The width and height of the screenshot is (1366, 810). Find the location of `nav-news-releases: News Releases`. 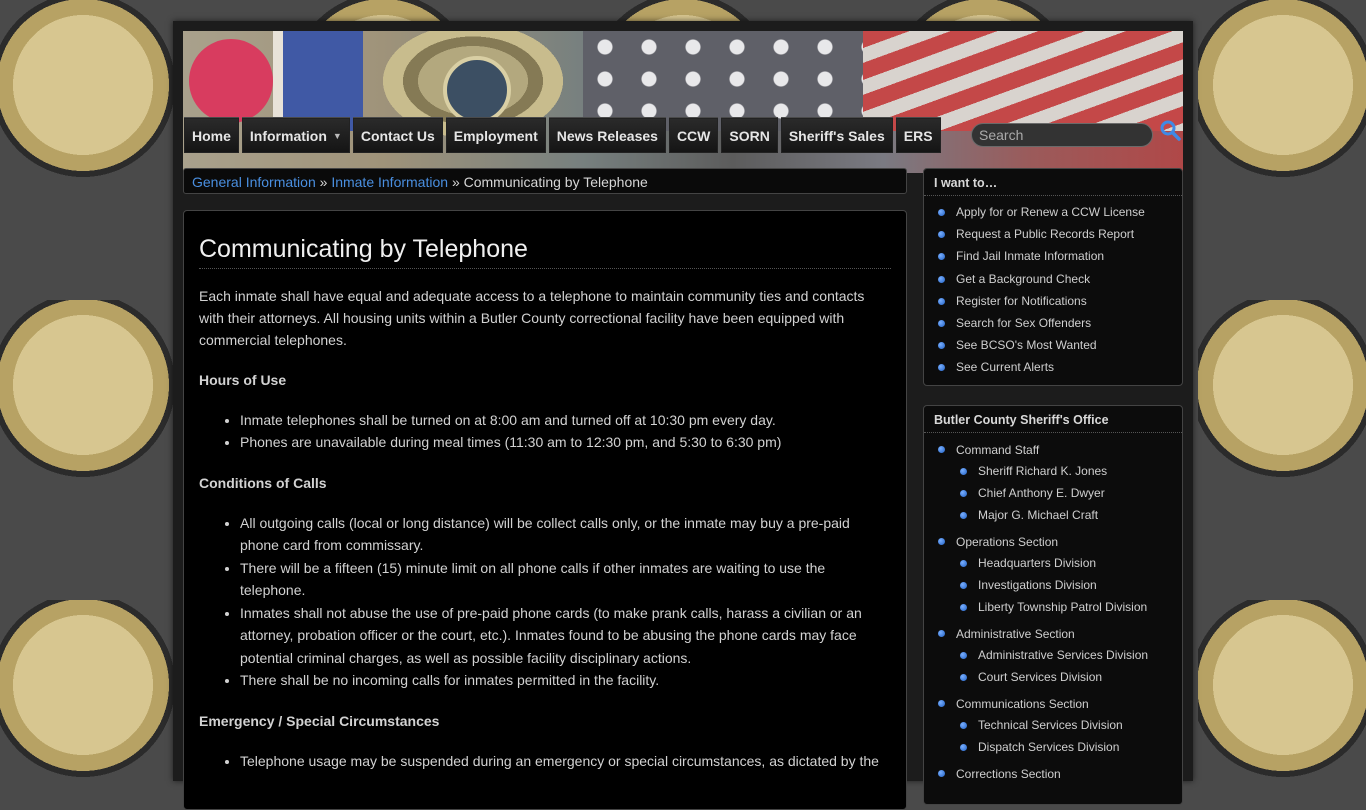

nav-news-releases: News Releases is located at coordinates (607, 135).